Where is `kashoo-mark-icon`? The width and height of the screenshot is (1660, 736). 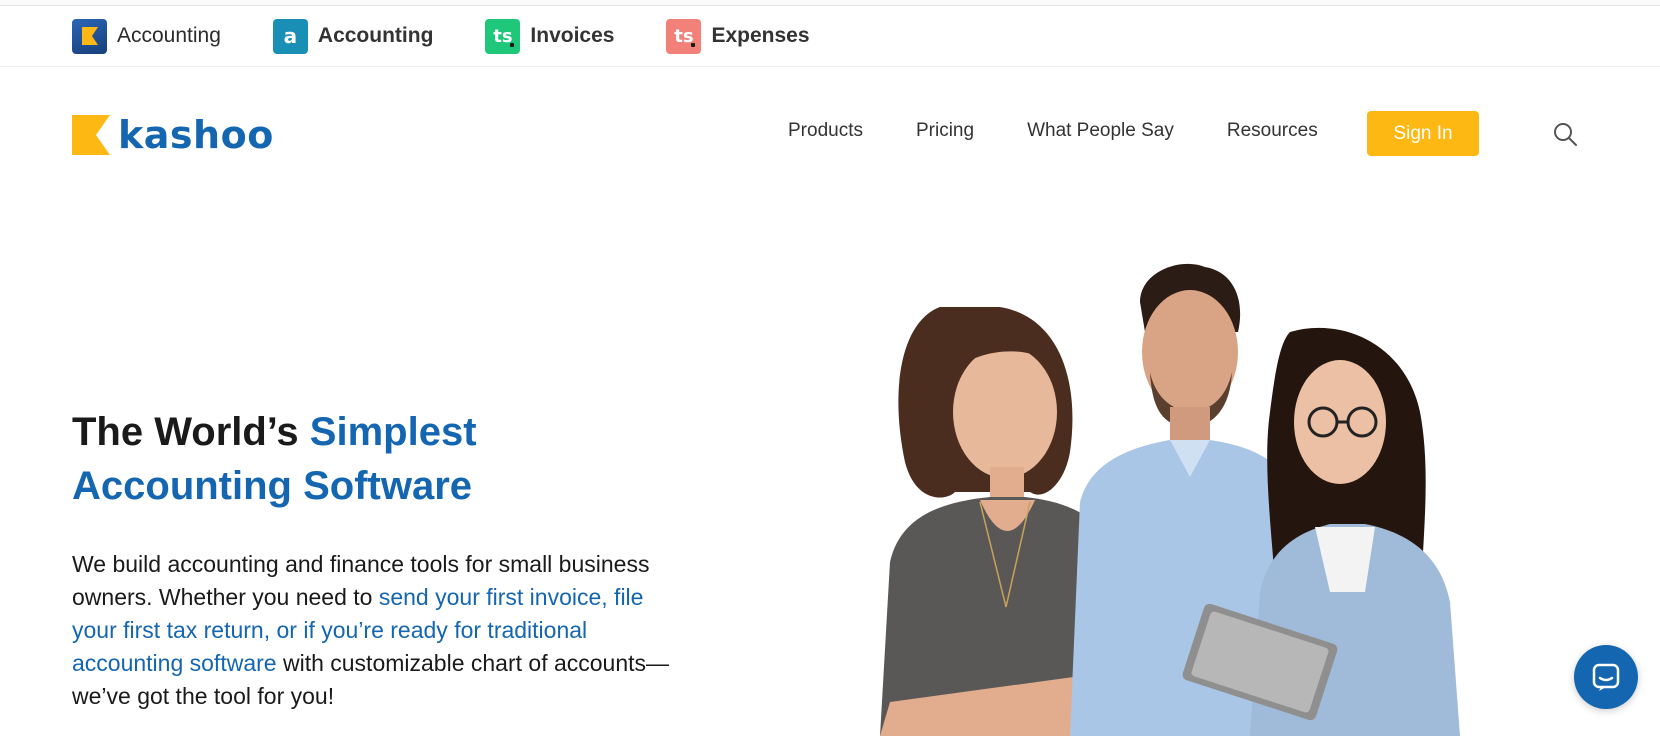 kashoo-mark-icon is located at coordinates (91, 135).